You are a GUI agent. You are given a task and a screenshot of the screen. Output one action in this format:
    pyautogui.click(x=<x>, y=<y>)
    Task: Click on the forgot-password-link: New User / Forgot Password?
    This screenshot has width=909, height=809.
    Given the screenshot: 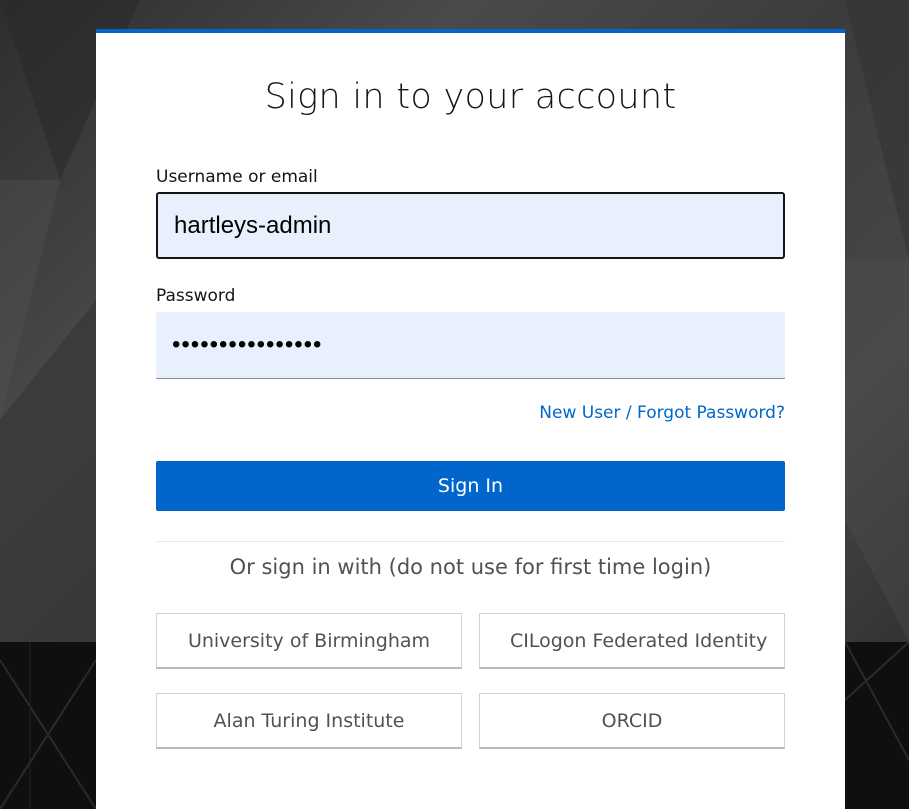 What is the action you would take?
    pyautogui.click(x=662, y=413)
    